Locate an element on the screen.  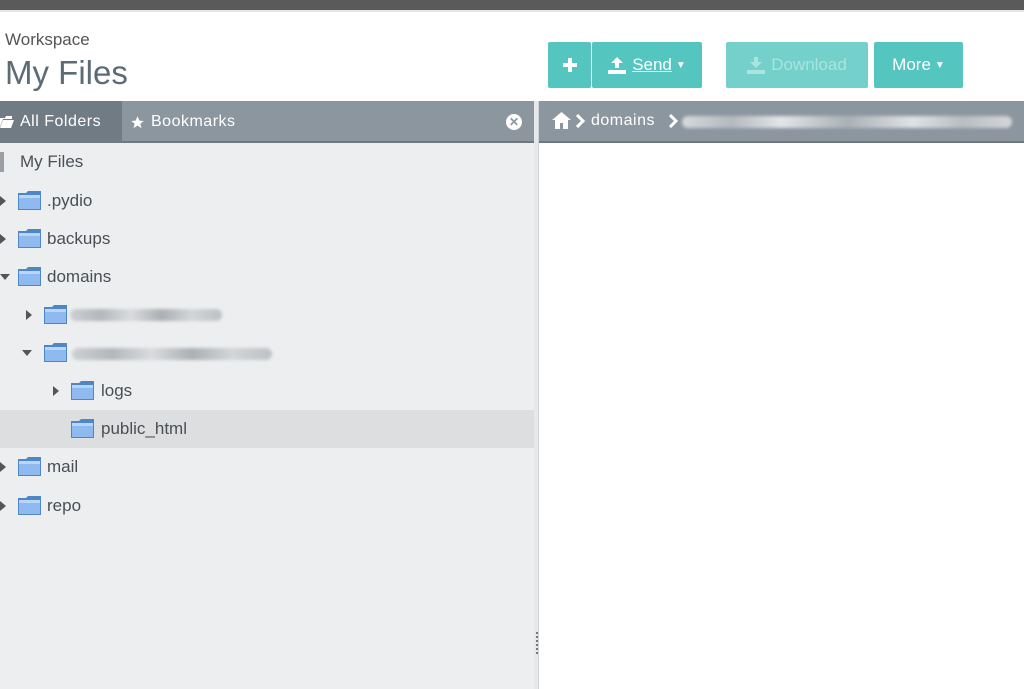
plus-icon is located at coordinates (569, 65).